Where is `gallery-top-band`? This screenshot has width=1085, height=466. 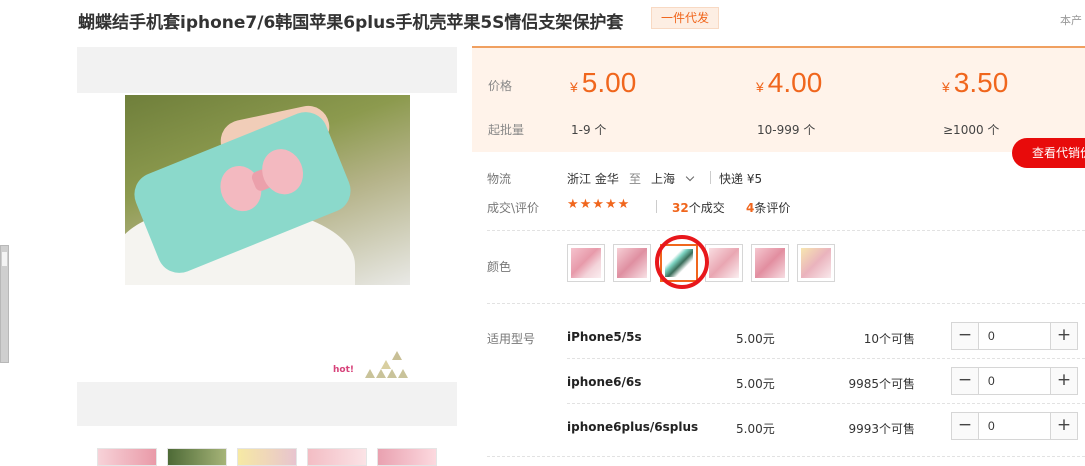
gallery-top-band is located at coordinates (267, 70).